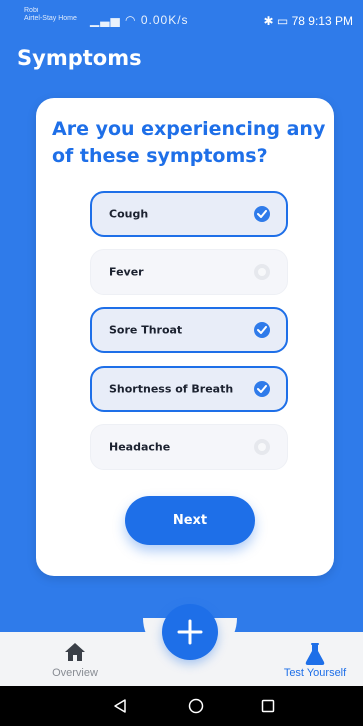 Image resolution: width=363 pixels, height=726 pixels. I want to click on battery-icon: ▭, so click(282, 21).